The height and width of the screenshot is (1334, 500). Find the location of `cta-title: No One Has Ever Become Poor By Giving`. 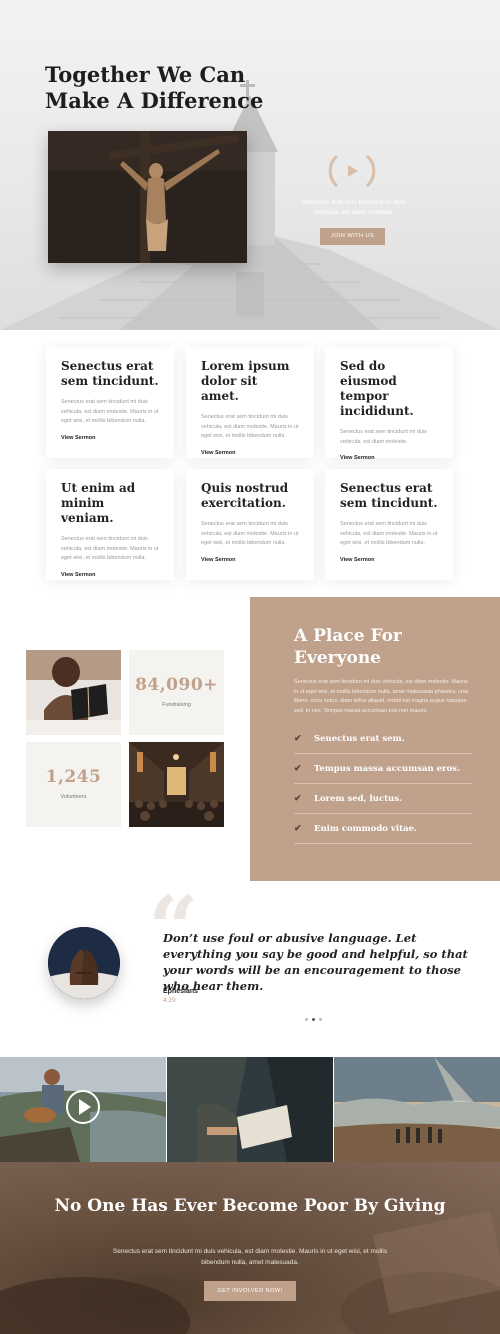

cta-title: No One Has Ever Become Poor By Giving is located at coordinates (250, 1206).